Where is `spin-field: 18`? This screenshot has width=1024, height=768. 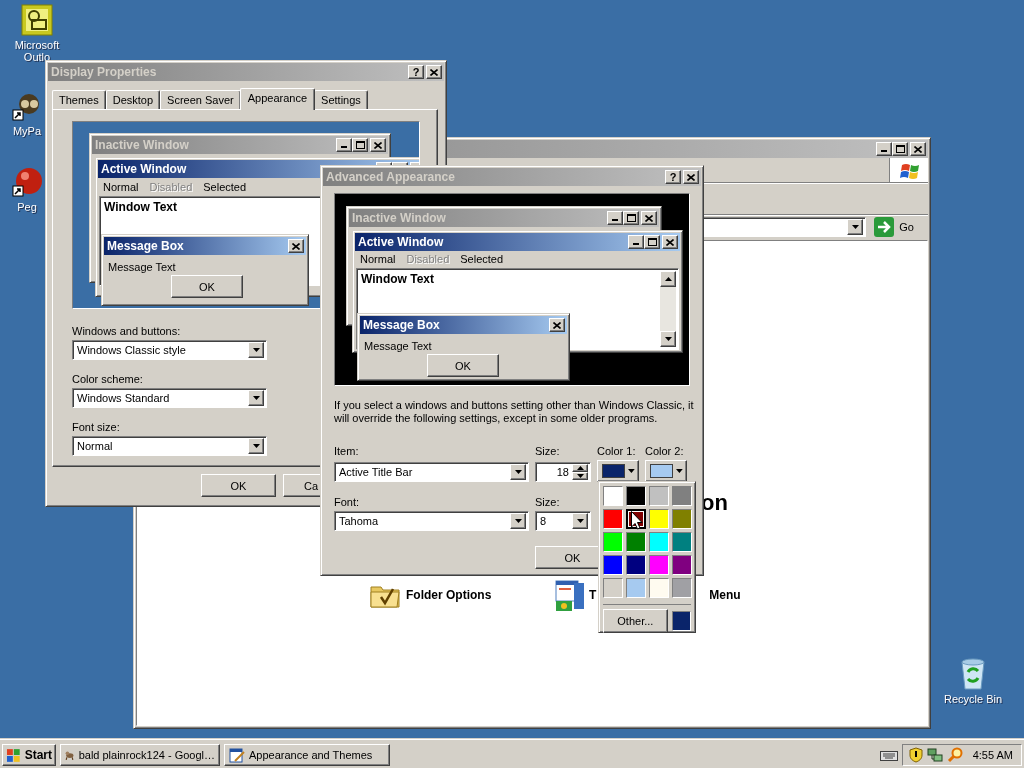 spin-field: 18 is located at coordinates (563, 472).